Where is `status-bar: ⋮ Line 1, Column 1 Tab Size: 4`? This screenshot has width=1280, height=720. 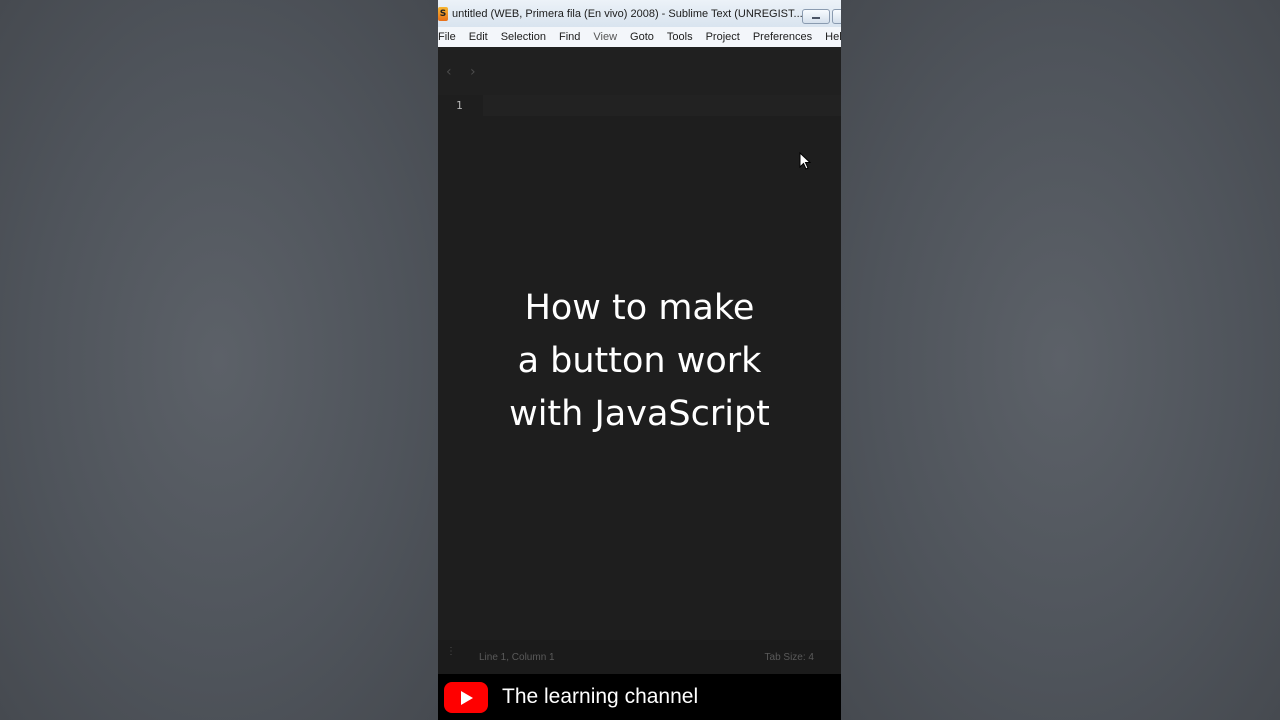 status-bar: ⋮ Line 1, Column 1 Tab Size: 4 is located at coordinates (639, 657).